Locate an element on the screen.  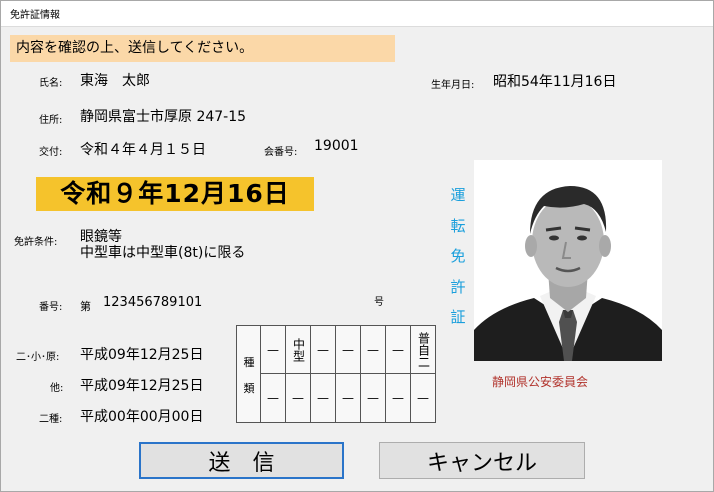
birth-value: 昭和54年11月16日 is located at coordinates (555, 82).